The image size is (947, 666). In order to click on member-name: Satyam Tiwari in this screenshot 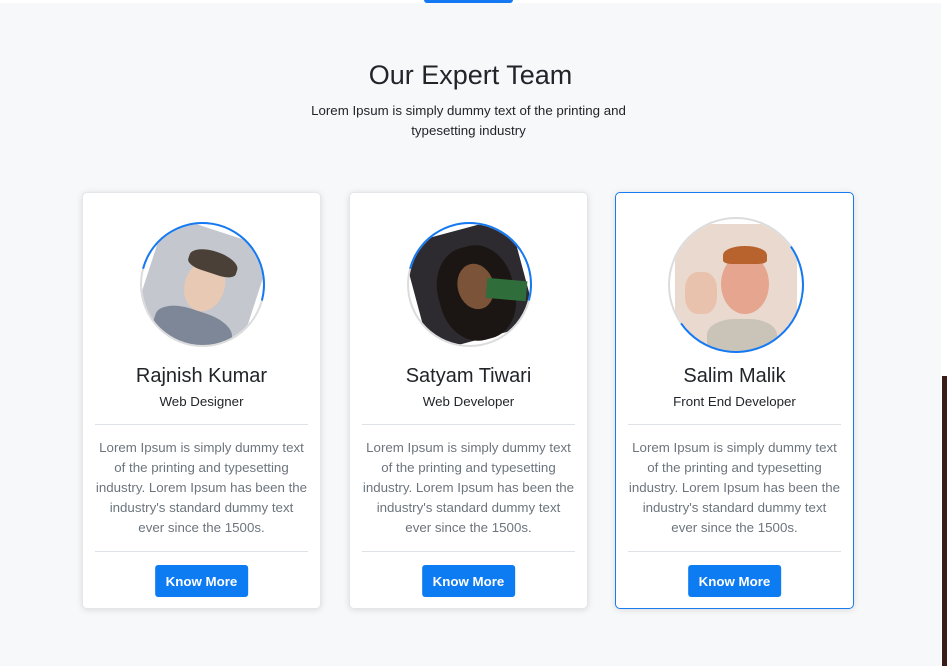, I will do `click(468, 376)`.